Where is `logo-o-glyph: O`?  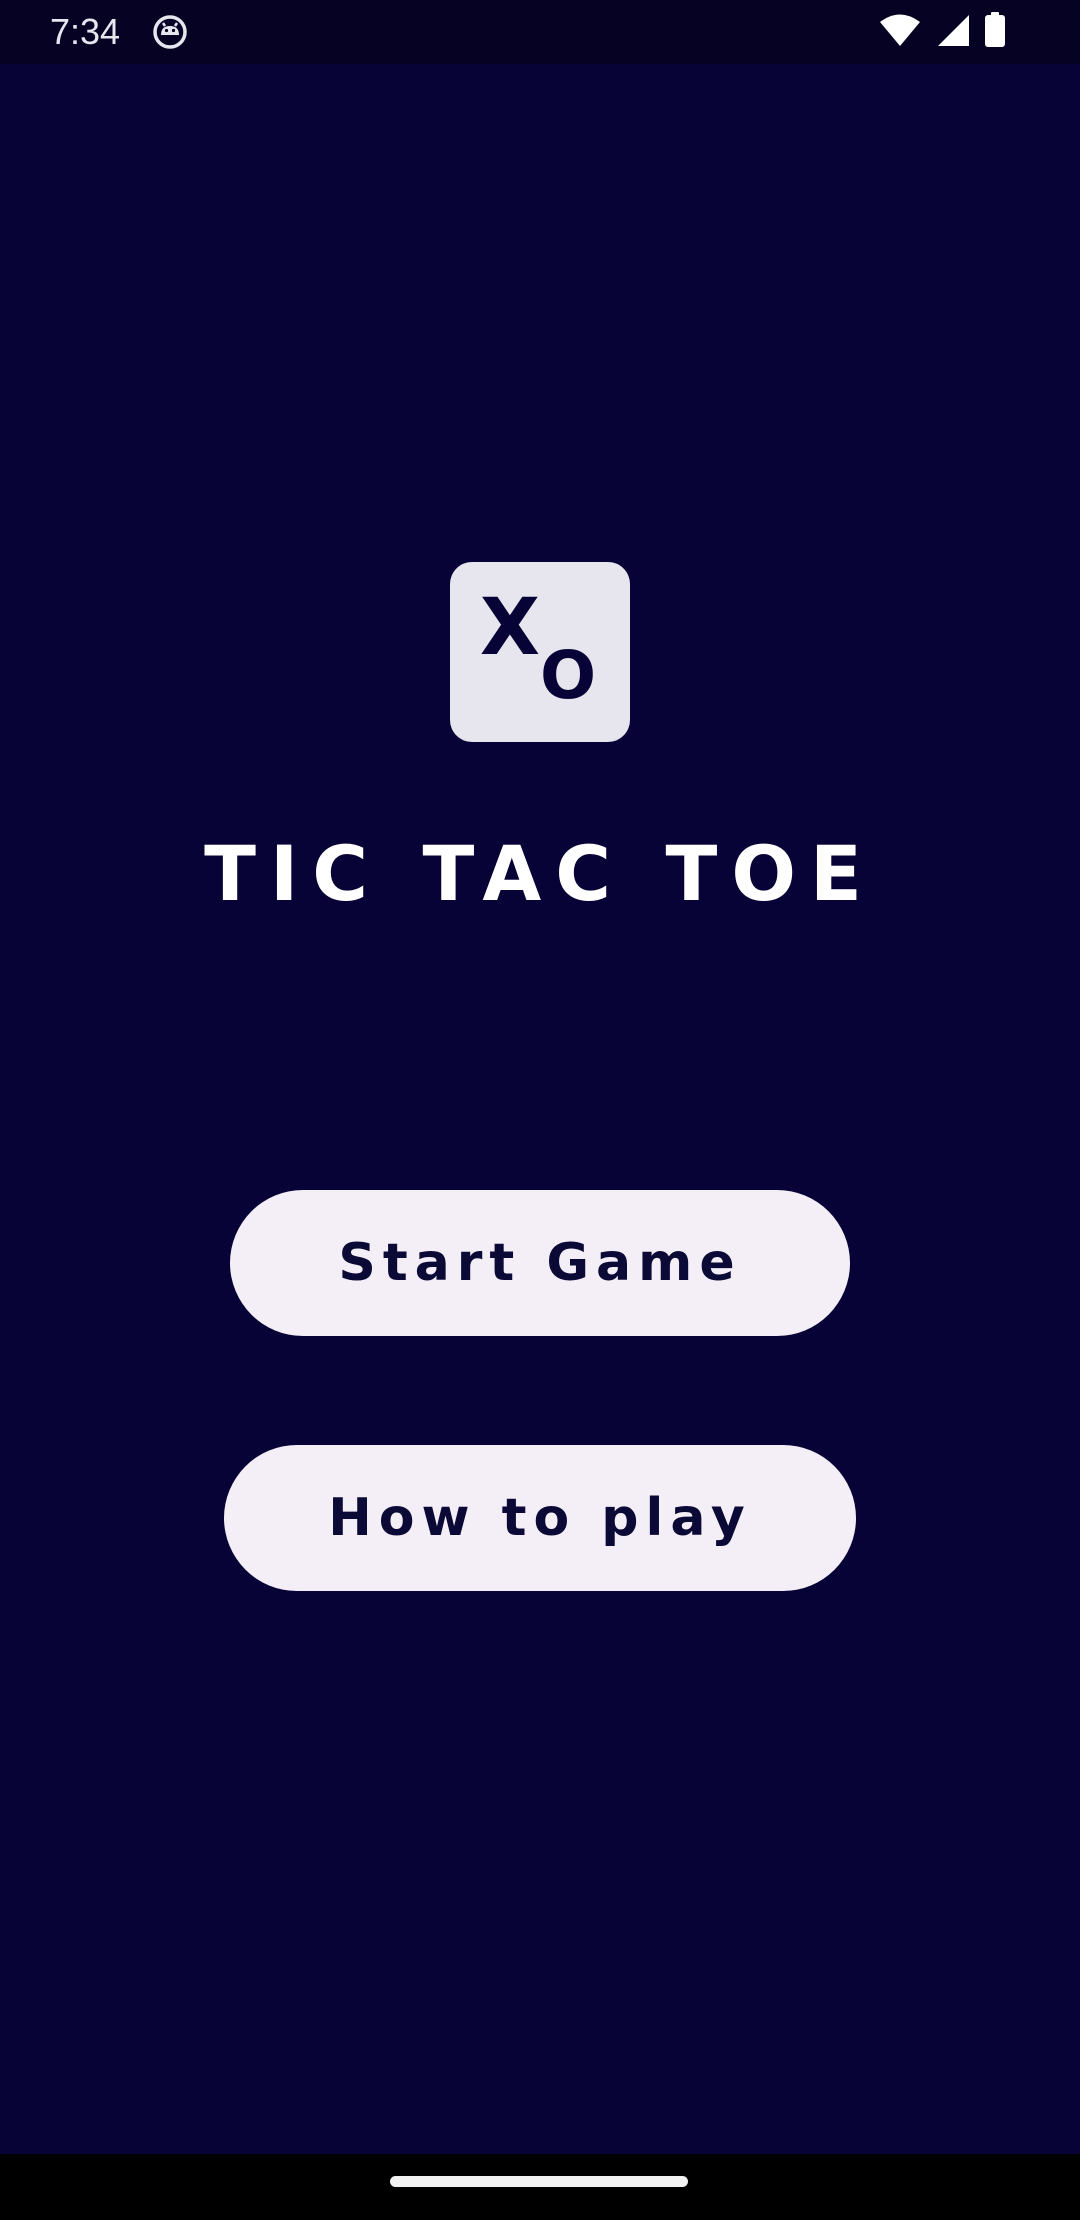
logo-o-glyph: O is located at coordinates (568, 675).